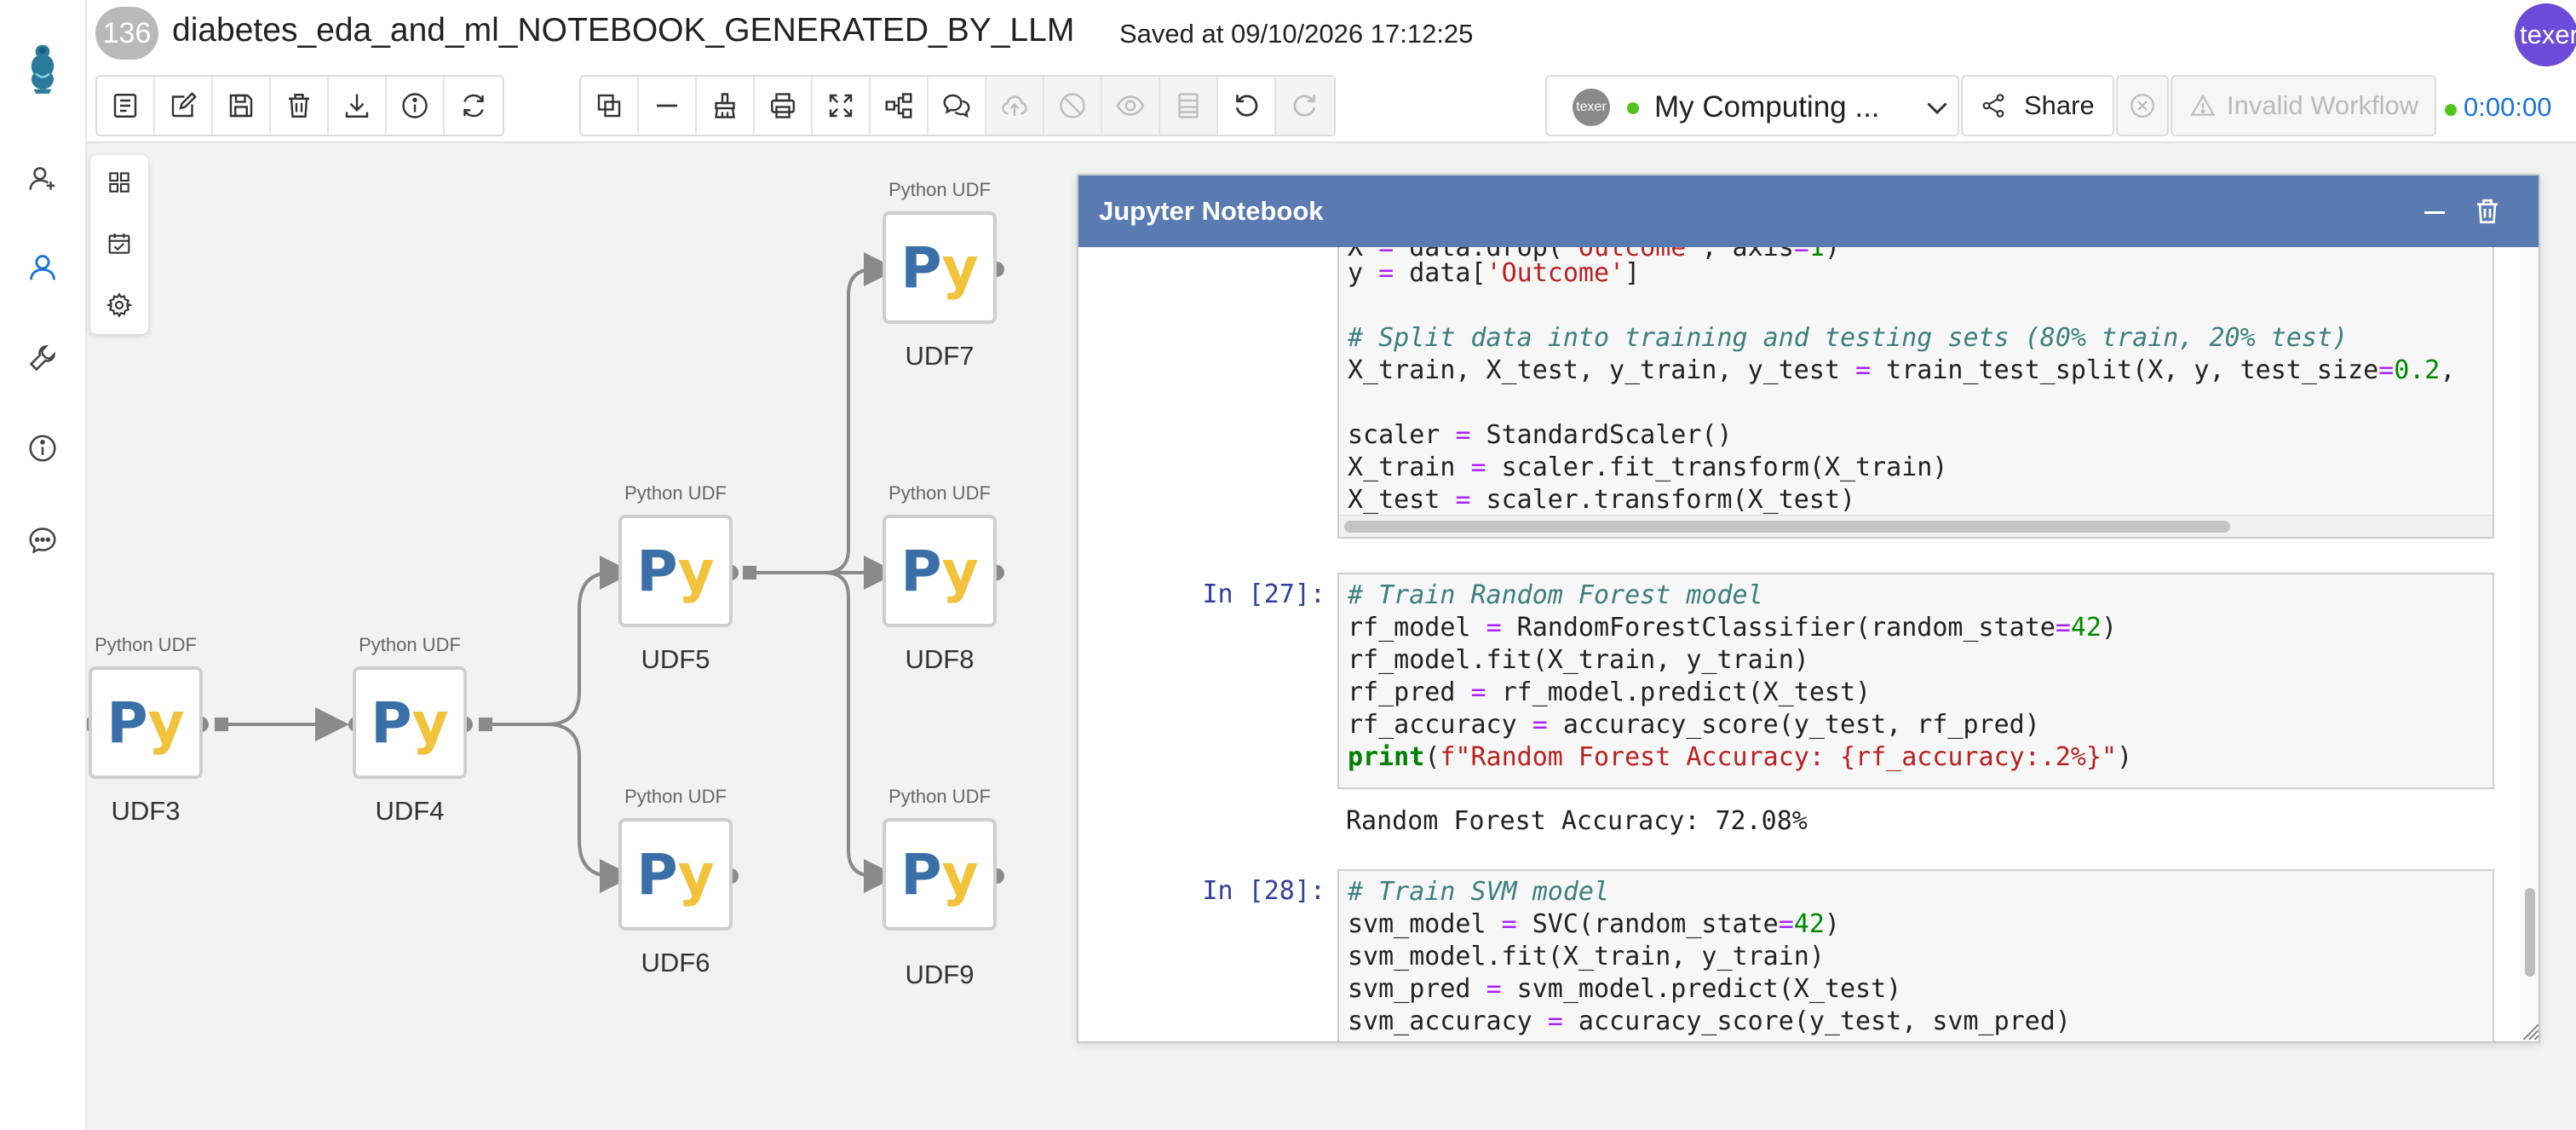 The image size is (2576, 1130). What do you see at coordinates (1594, 924) in the screenshot?
I see `code-line: svm_model = SVC(random_state=42)` at bounding box center [1594, 924].